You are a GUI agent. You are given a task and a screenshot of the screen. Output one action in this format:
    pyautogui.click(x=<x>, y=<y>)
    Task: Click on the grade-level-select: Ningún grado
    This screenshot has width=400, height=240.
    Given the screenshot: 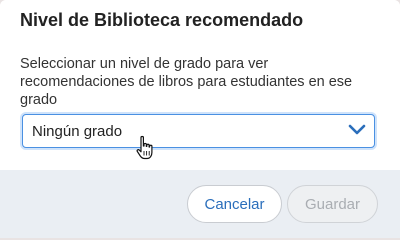 What is the action you would take?
    pyautogui.click(x=198, y=131)
    